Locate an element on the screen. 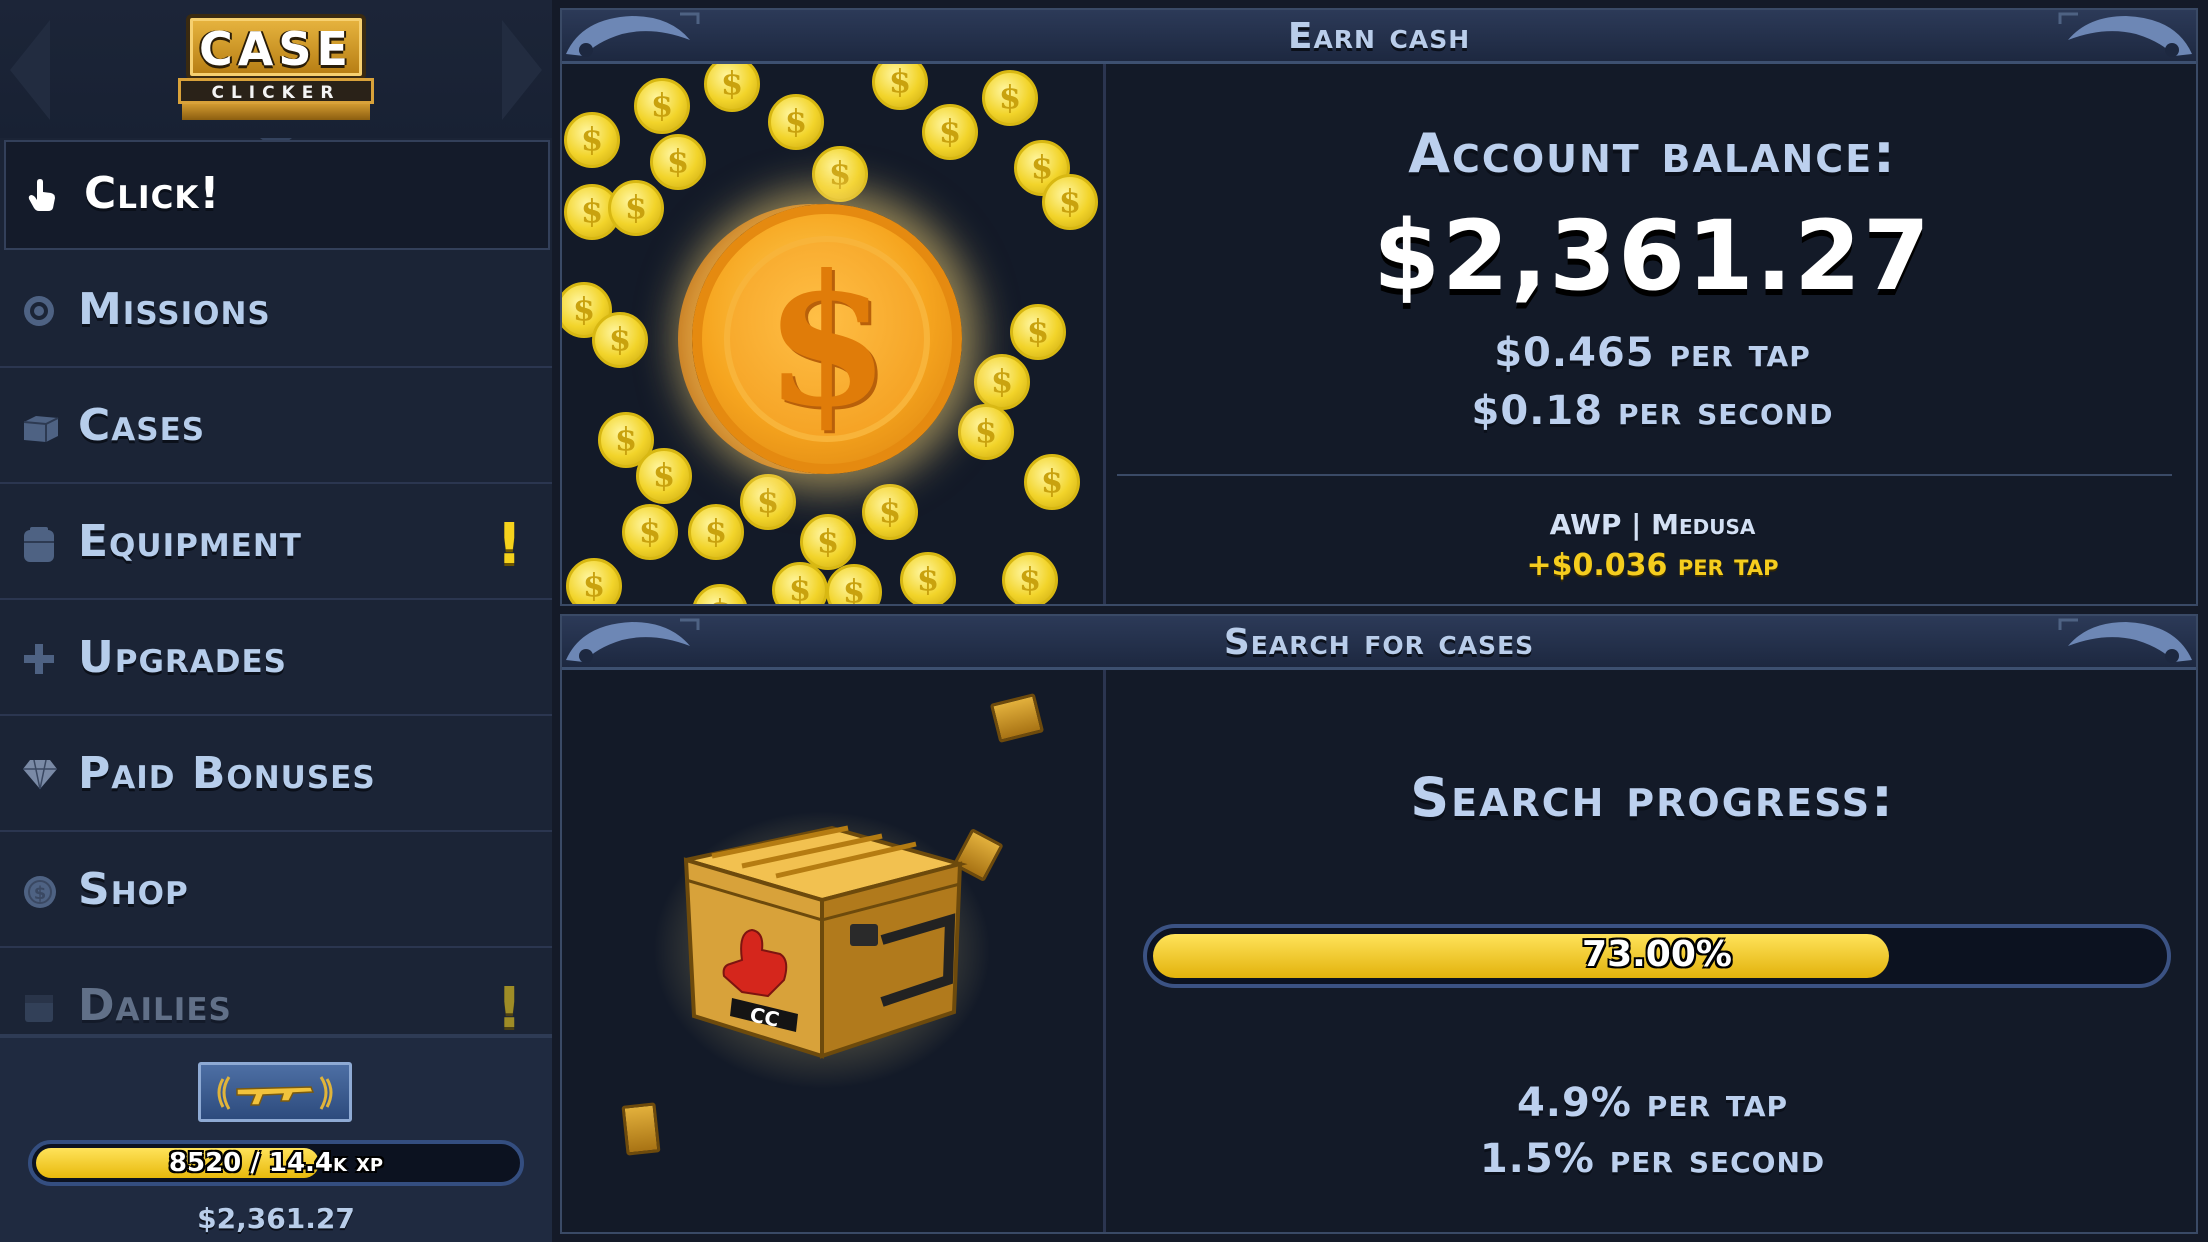 The image size is (2208, 1242). crate-click-area: CC is located at coordinates (834, 951).